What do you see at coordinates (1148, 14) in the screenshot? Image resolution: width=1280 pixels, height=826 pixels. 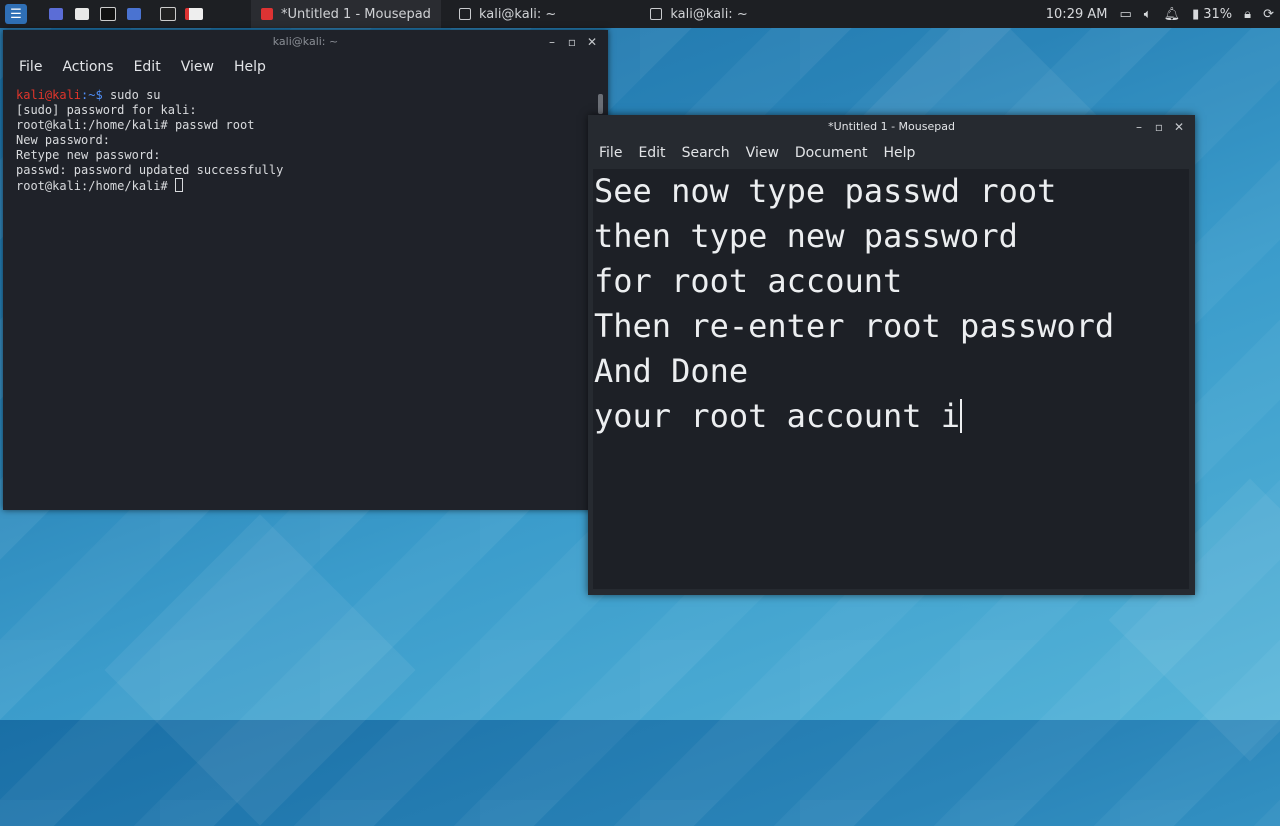 I see `volume-icon: 🔈︎` at bounding box center [1148, 14].